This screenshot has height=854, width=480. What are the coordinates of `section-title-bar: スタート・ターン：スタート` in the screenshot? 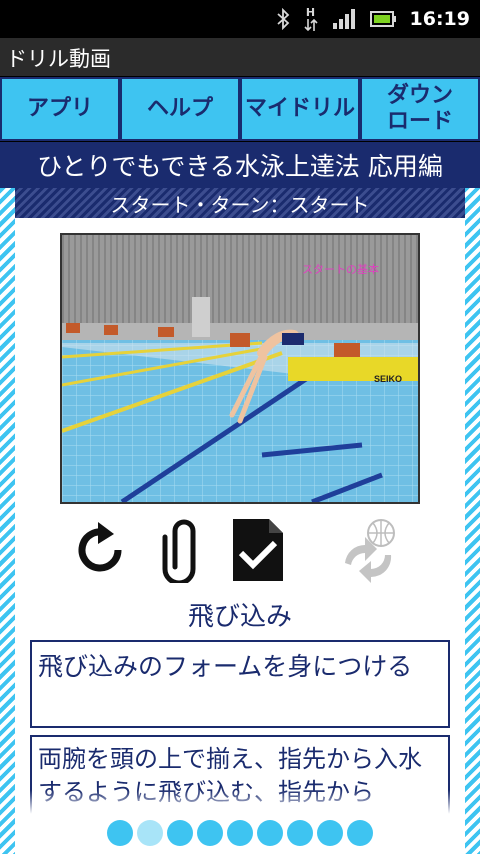 It's located at (240, 203).